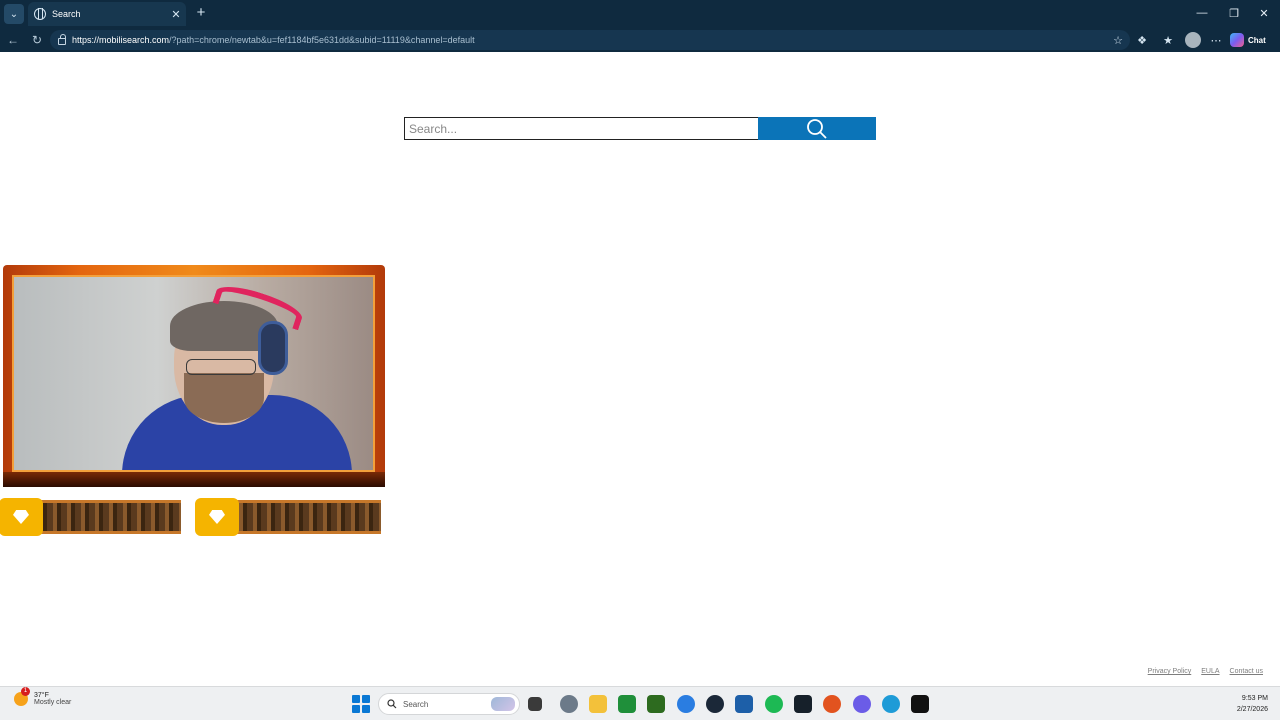 Image resolution: width=1280 pixels, height=720 pixels. I want to click on restore-icon: ❐, so click(1234, 13).